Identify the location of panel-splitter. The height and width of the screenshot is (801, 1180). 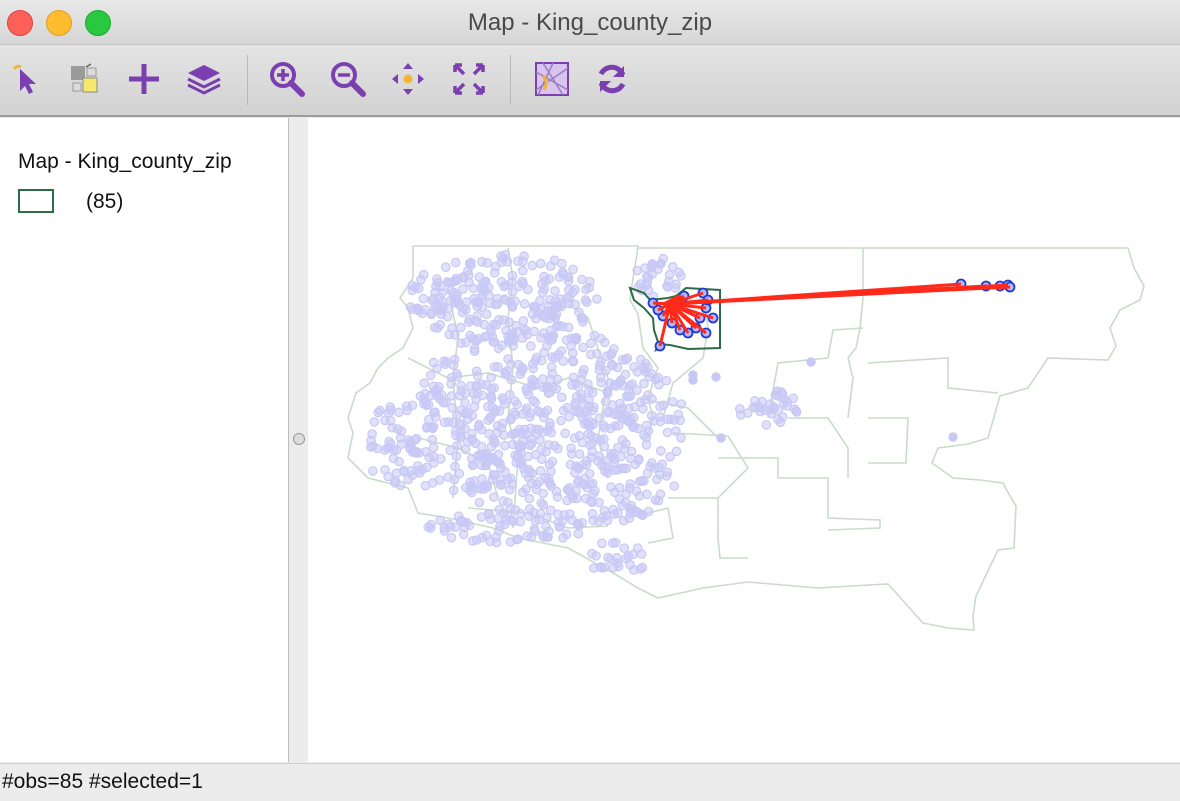
(298, 440).